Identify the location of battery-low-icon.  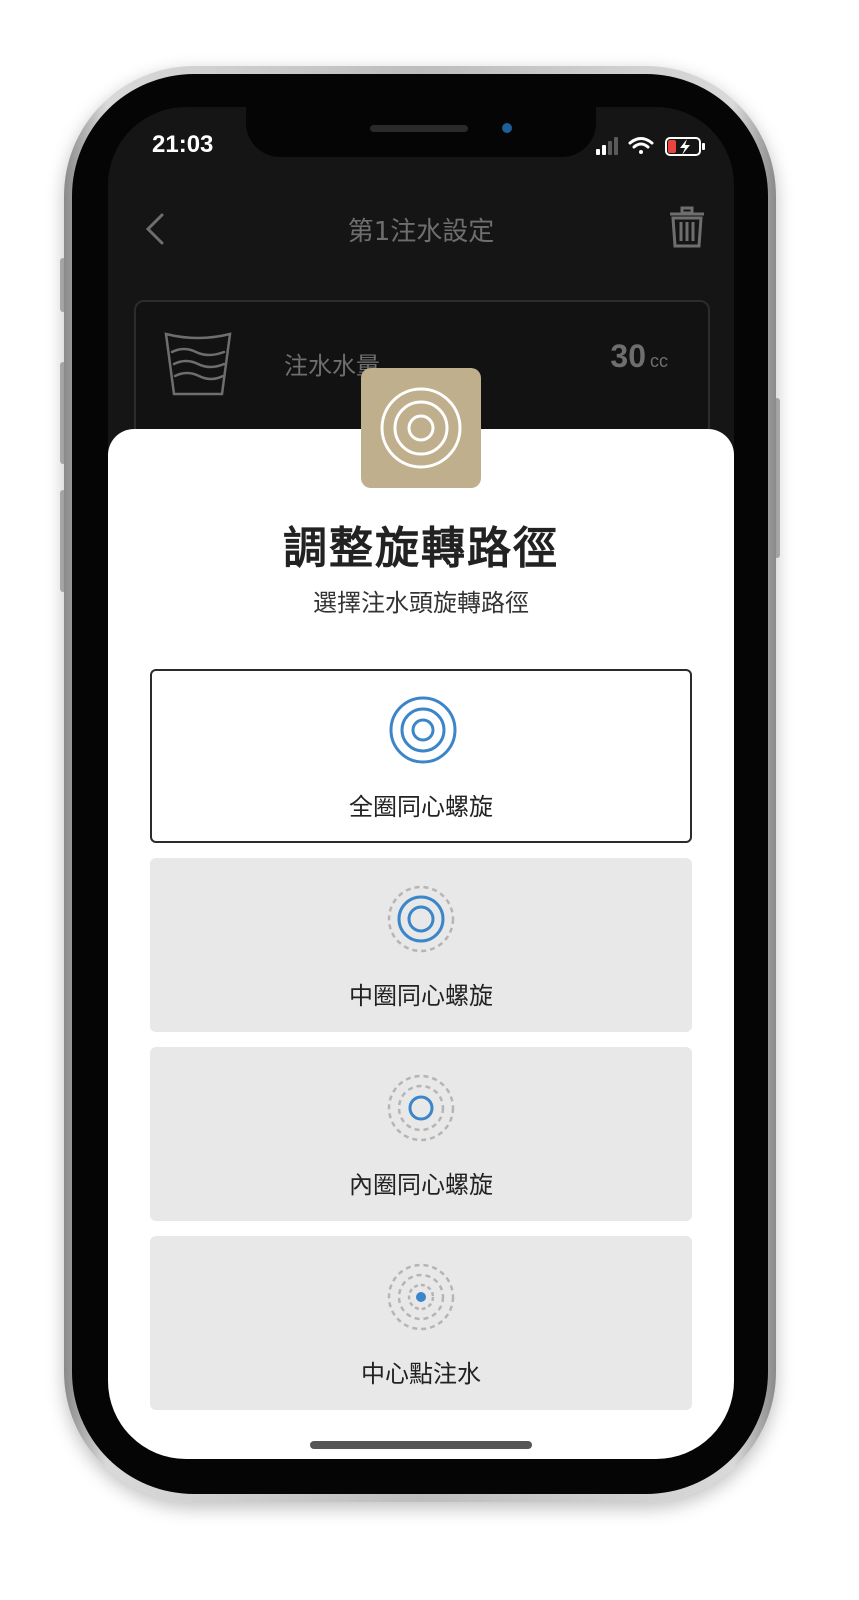
(685, 146).